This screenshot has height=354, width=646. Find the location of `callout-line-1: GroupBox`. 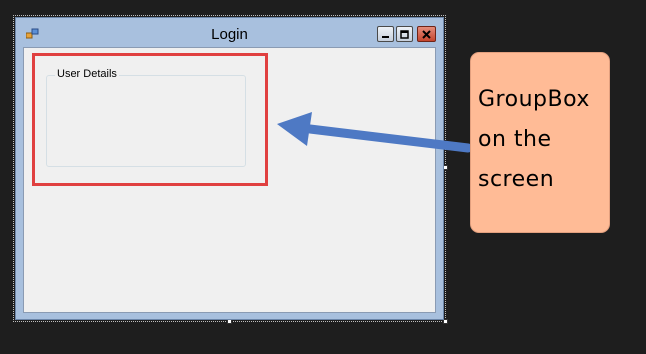

callout-line-1: GroupBox is located at coordinates (534, 99).